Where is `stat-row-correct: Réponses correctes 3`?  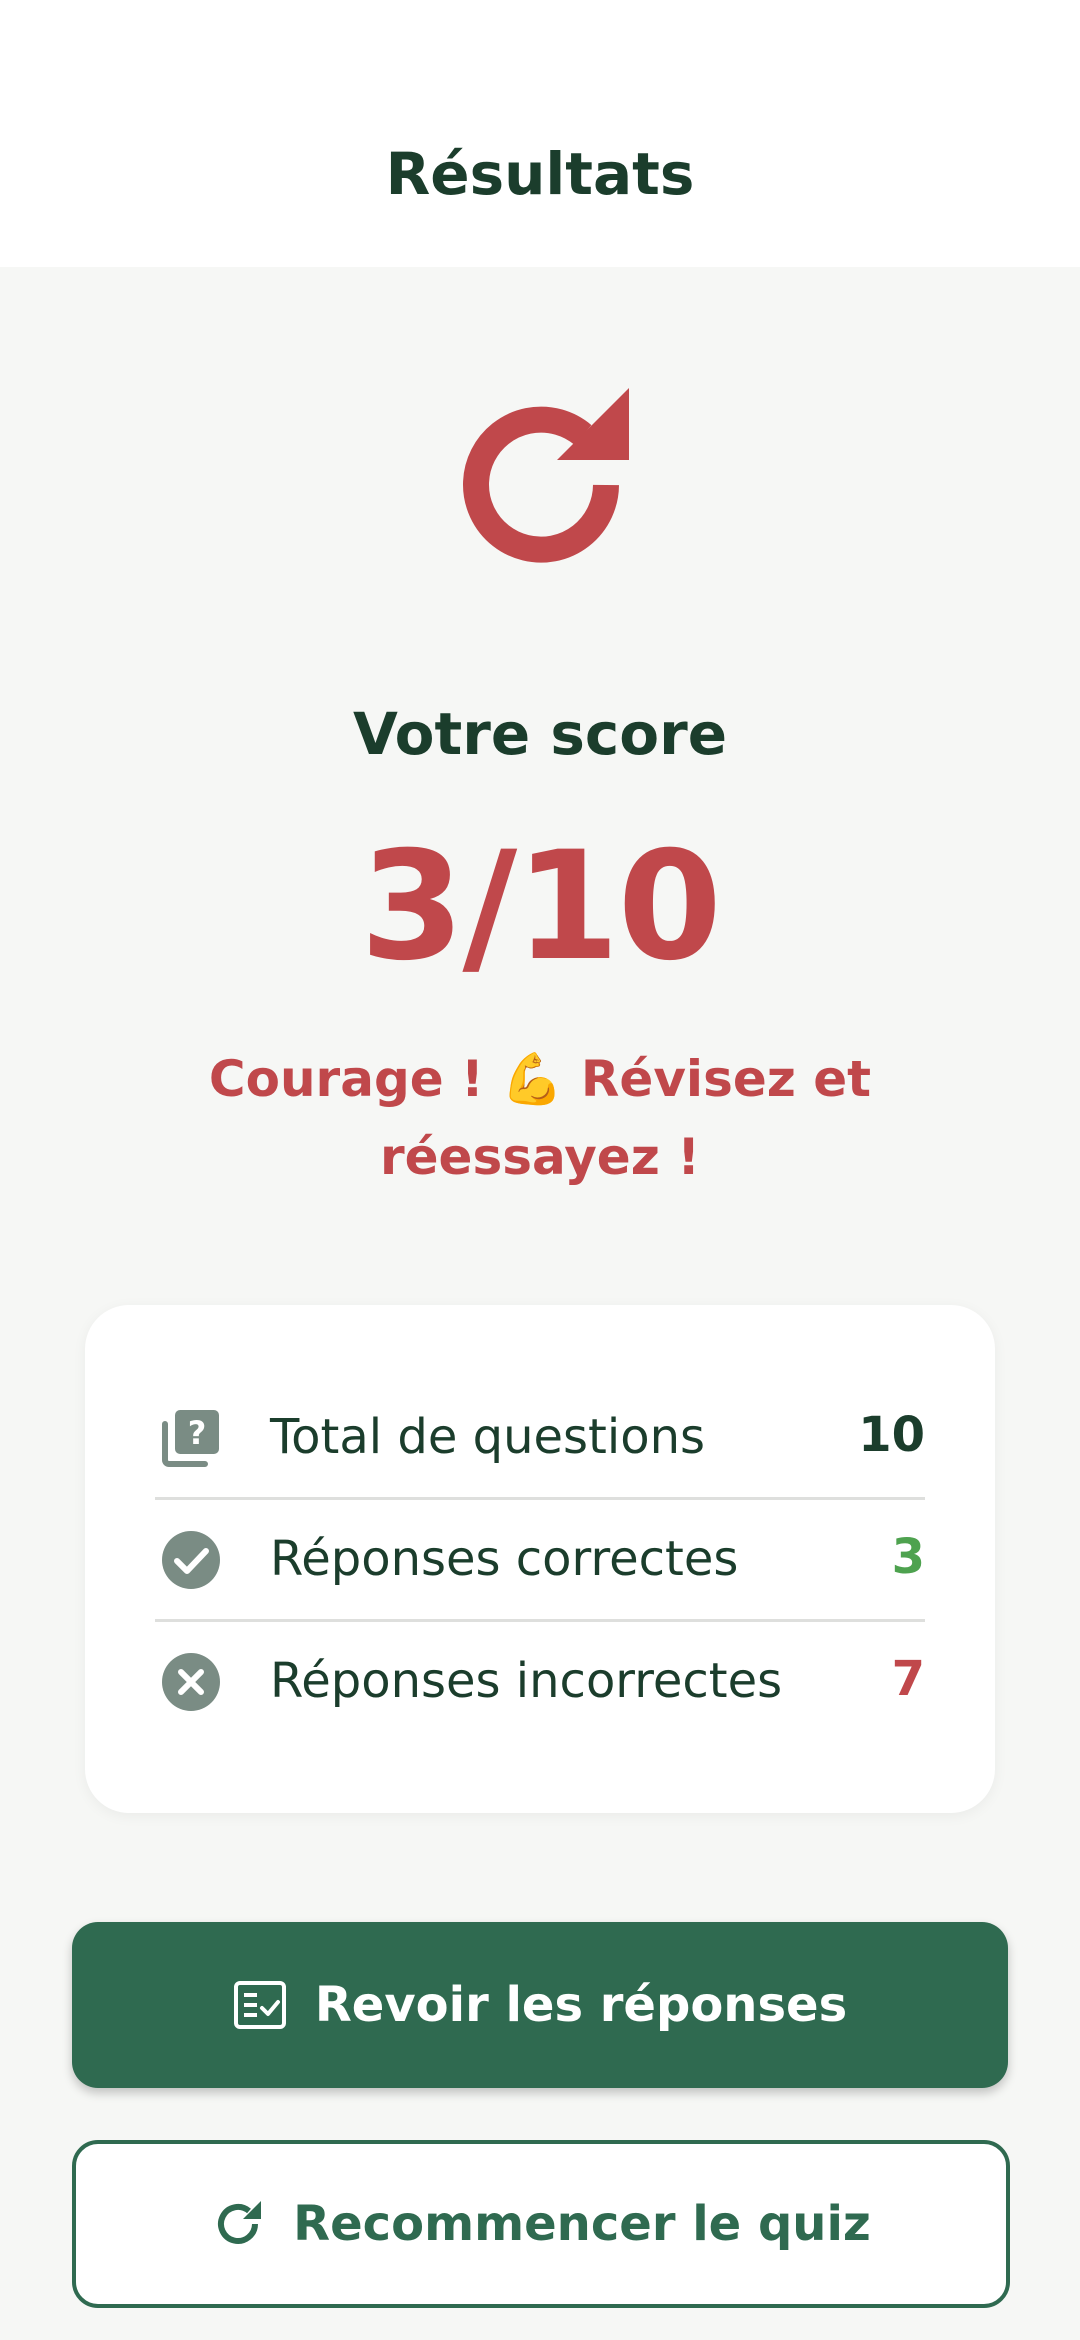
stat-row-correct: Réponses correctes 3 is located at coordinates (540, 1559).